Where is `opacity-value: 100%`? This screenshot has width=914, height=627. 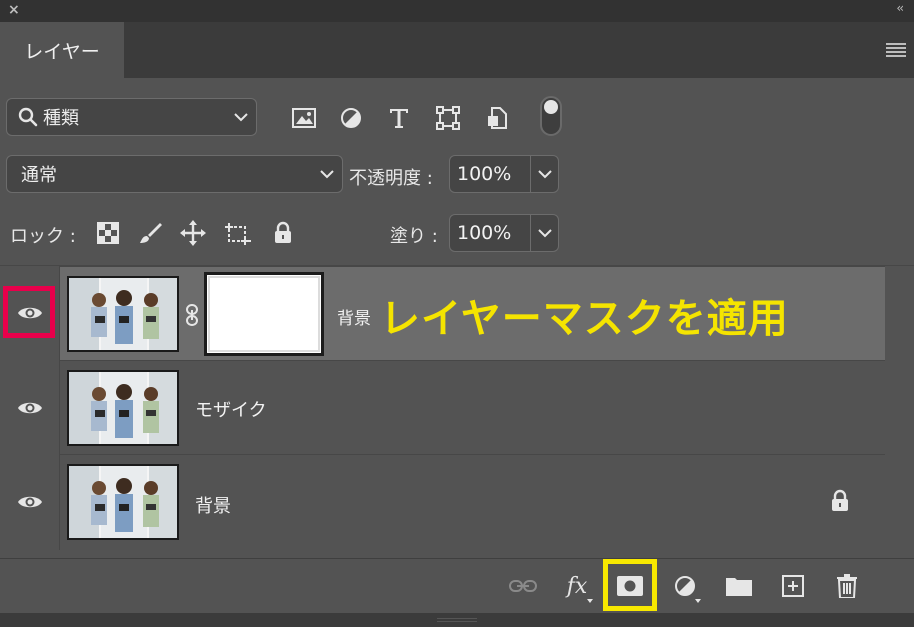 opacity-value: 100% is located at coordinates (490, 174).